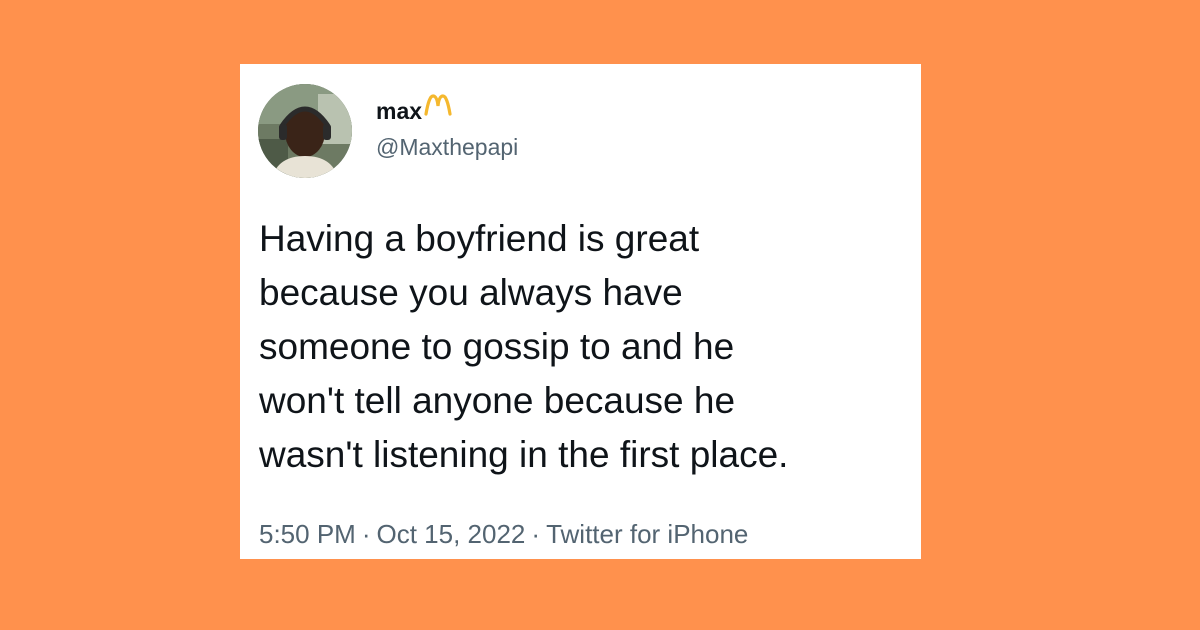 This screenshot has height=630, width=1200. What do you see at coordinates (399, 111) in the screenshot?
I see `display-name: max` at bounding box center [399, 111].